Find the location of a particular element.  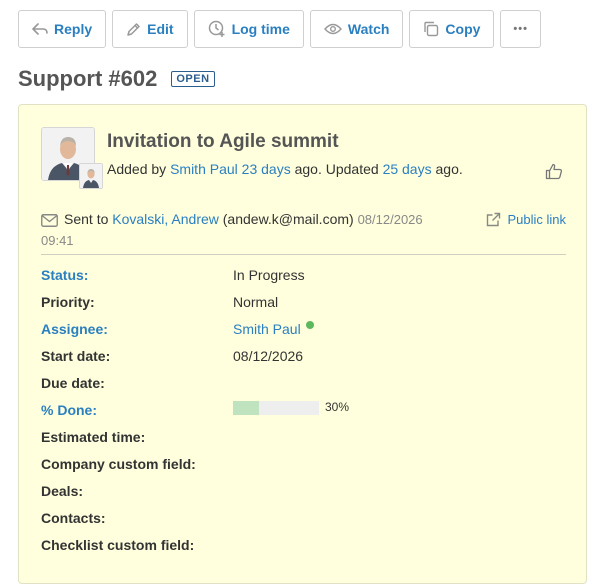

divider is located at coordinates (303, 254).